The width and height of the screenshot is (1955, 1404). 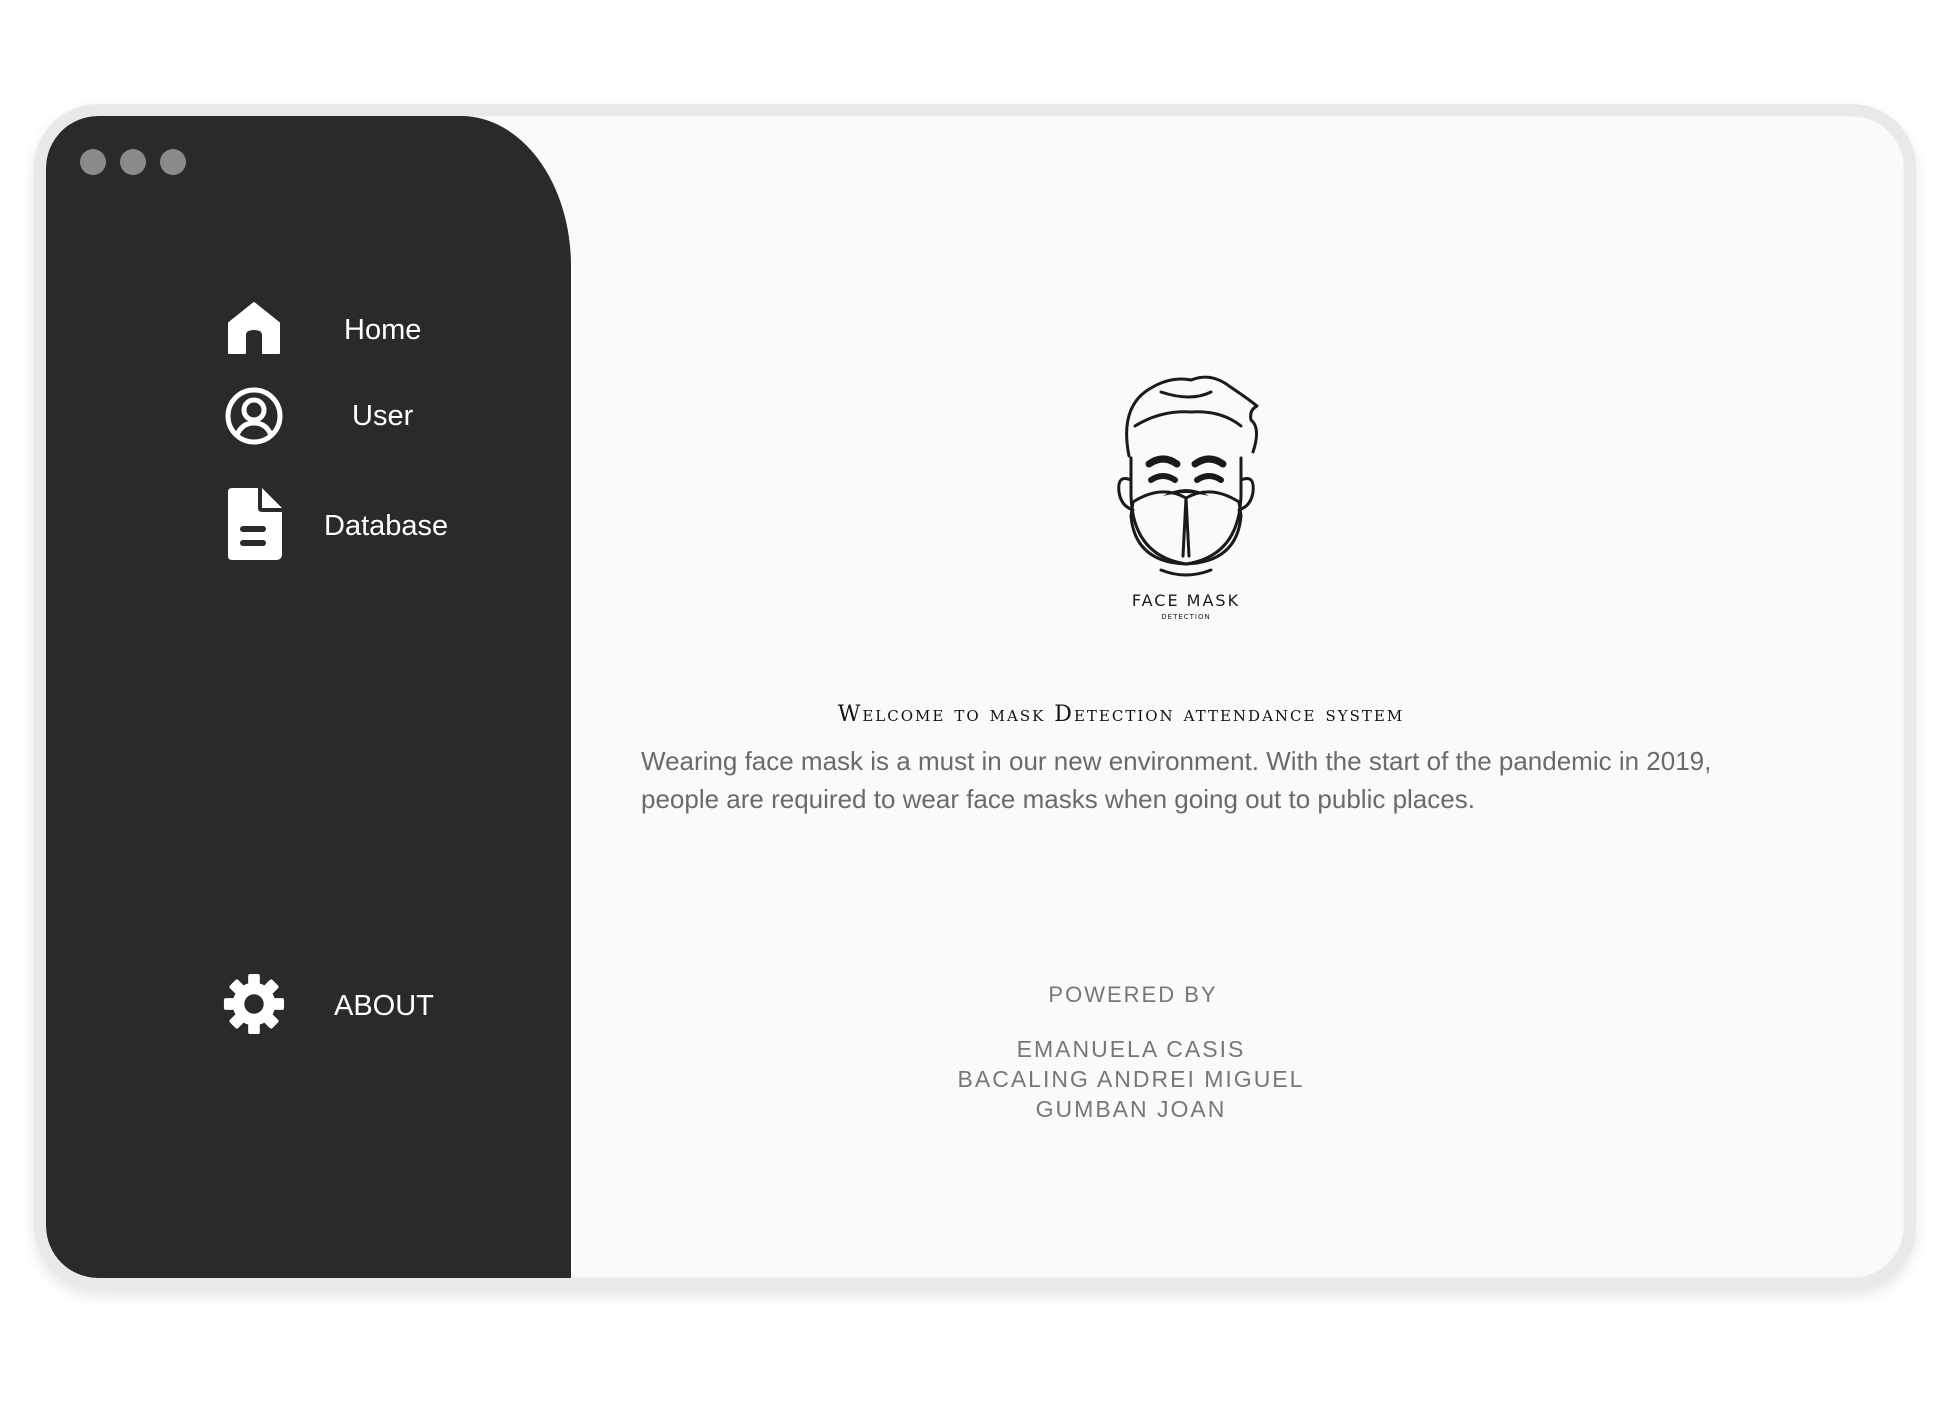 I want to click on sidebar-item-label: User, so click(x=383, y=416).